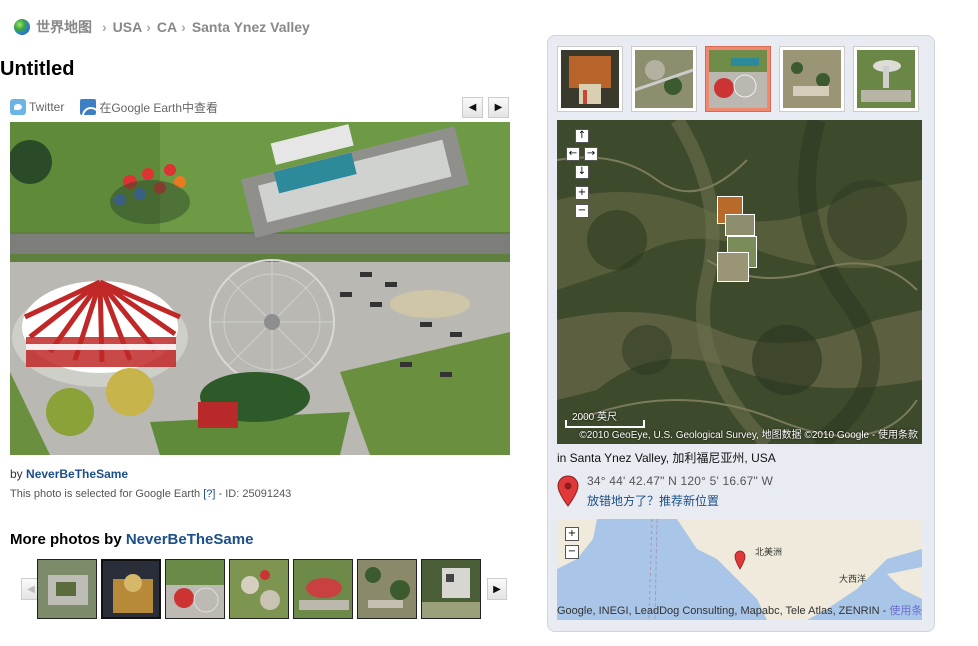 The height and width of the screenshot is (646, 978). I want to click on next-photo-button: ▶, so click(498, 107).